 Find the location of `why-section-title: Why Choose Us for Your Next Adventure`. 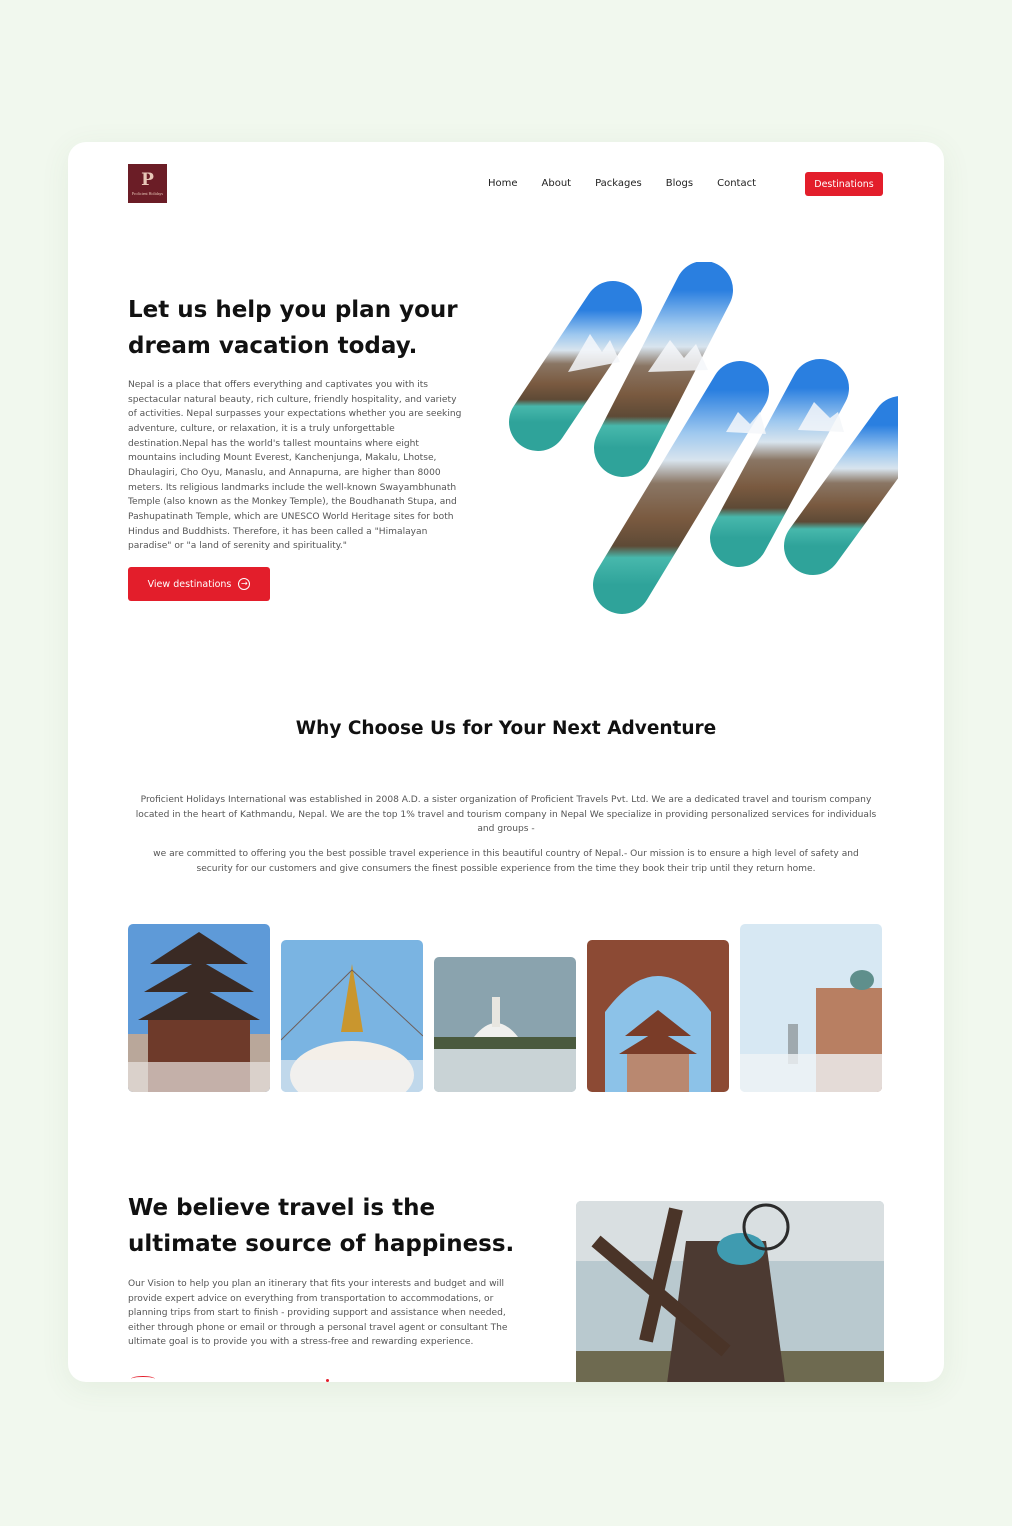

why-section-title: Why Choose Us for Your Next Adventure is located at coordinates (506, 728).